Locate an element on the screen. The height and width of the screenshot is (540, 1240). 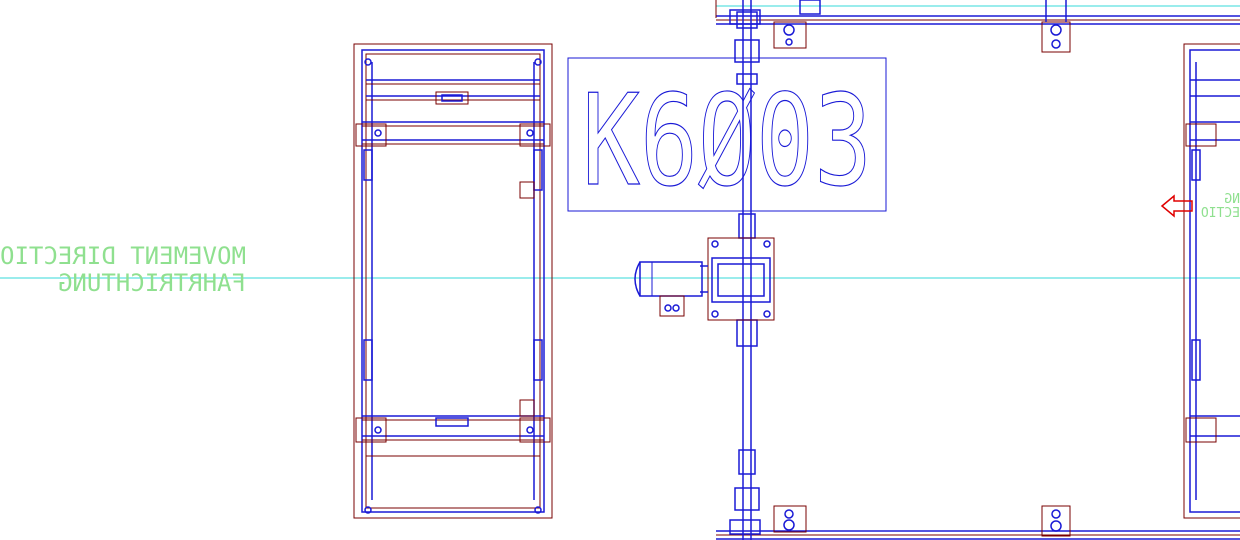
direction-label-right: NG ECTIO is located at coordinates (1220, 206).